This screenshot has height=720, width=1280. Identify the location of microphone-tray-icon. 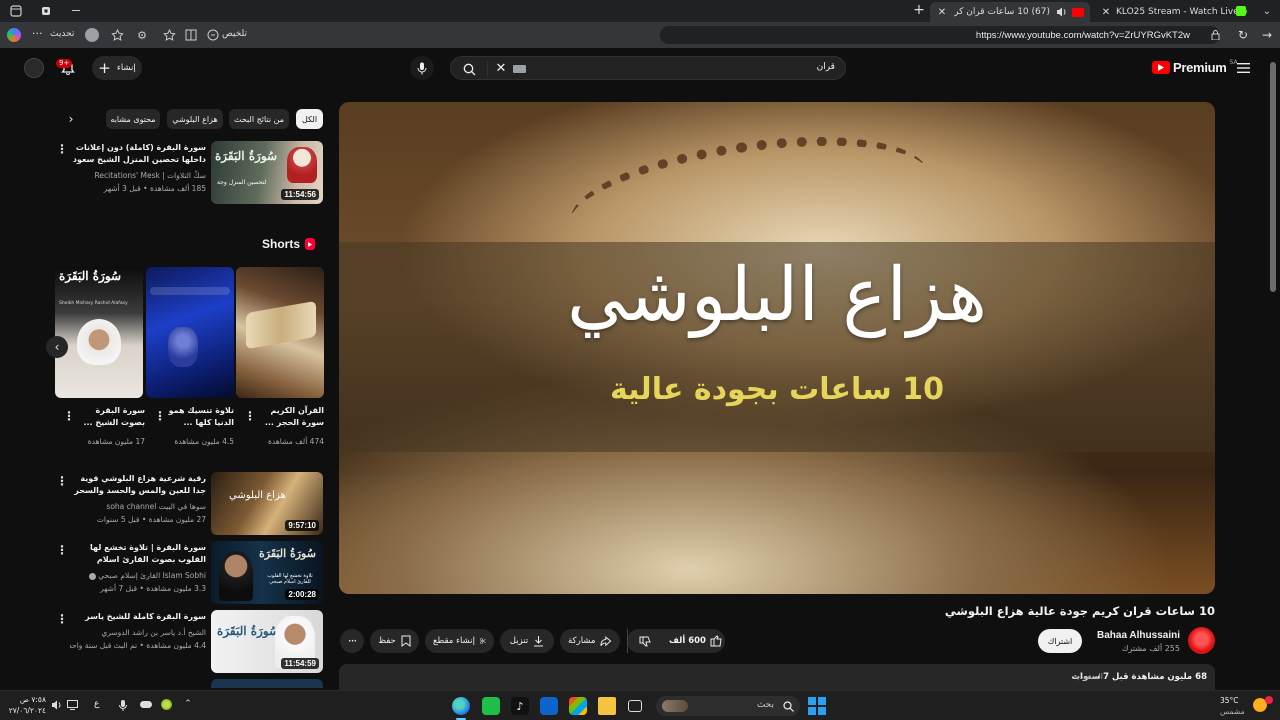
(123, 705).